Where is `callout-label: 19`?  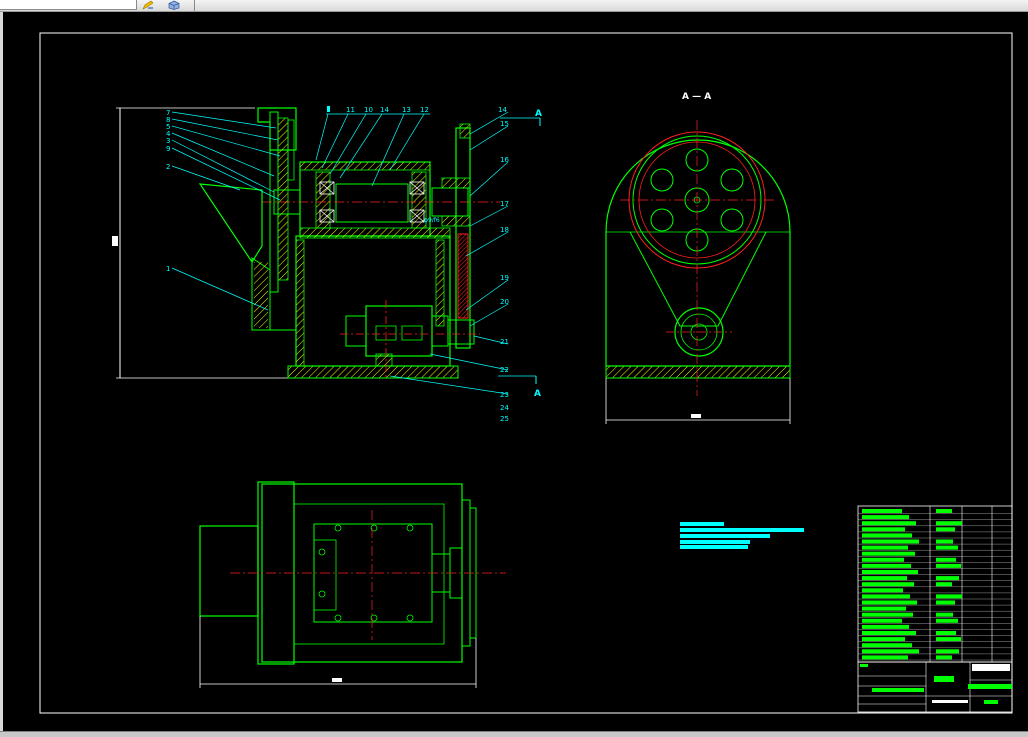
callout-label: 19 is located at coordinates (504, 278).